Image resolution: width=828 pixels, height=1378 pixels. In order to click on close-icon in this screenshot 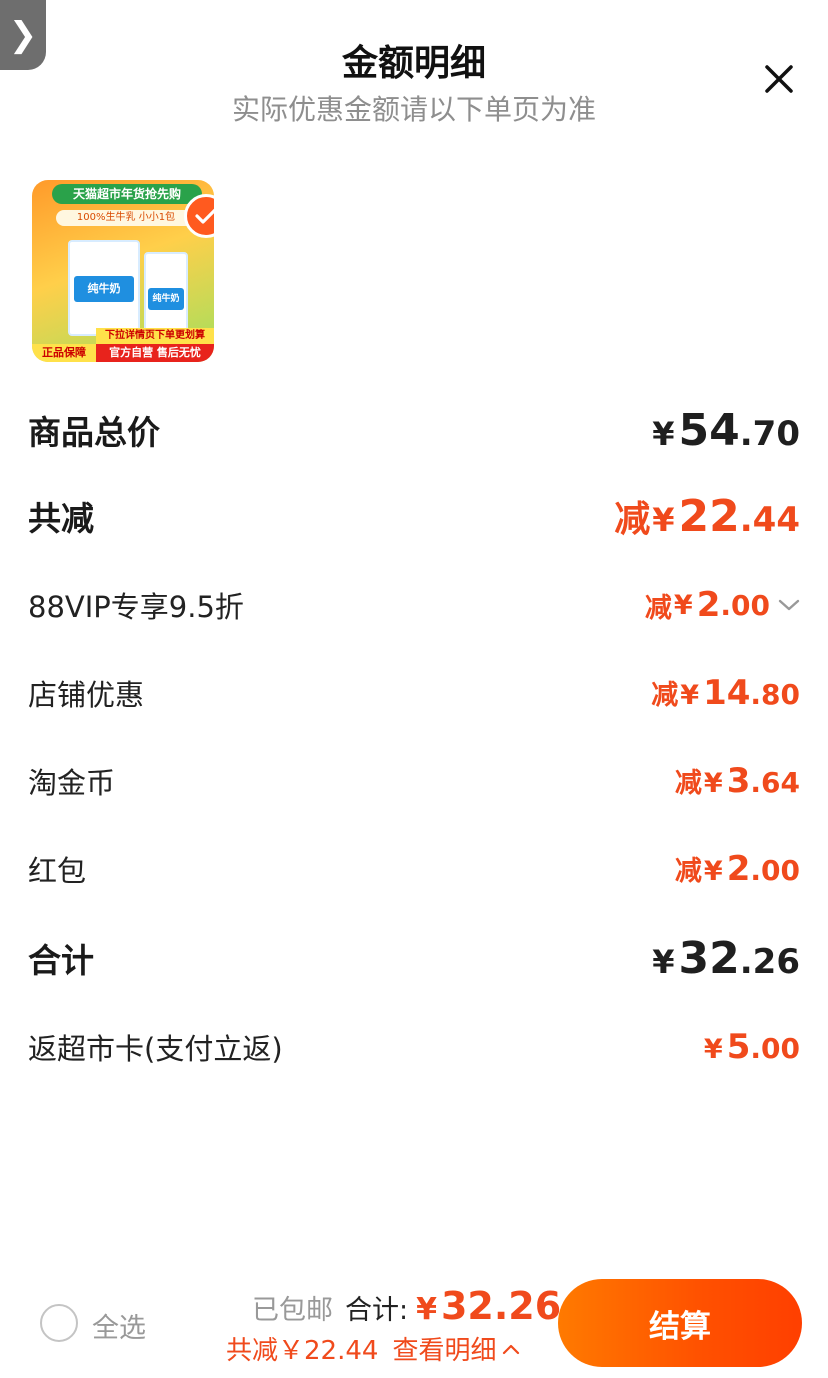, I will do `click(779, 79)`.